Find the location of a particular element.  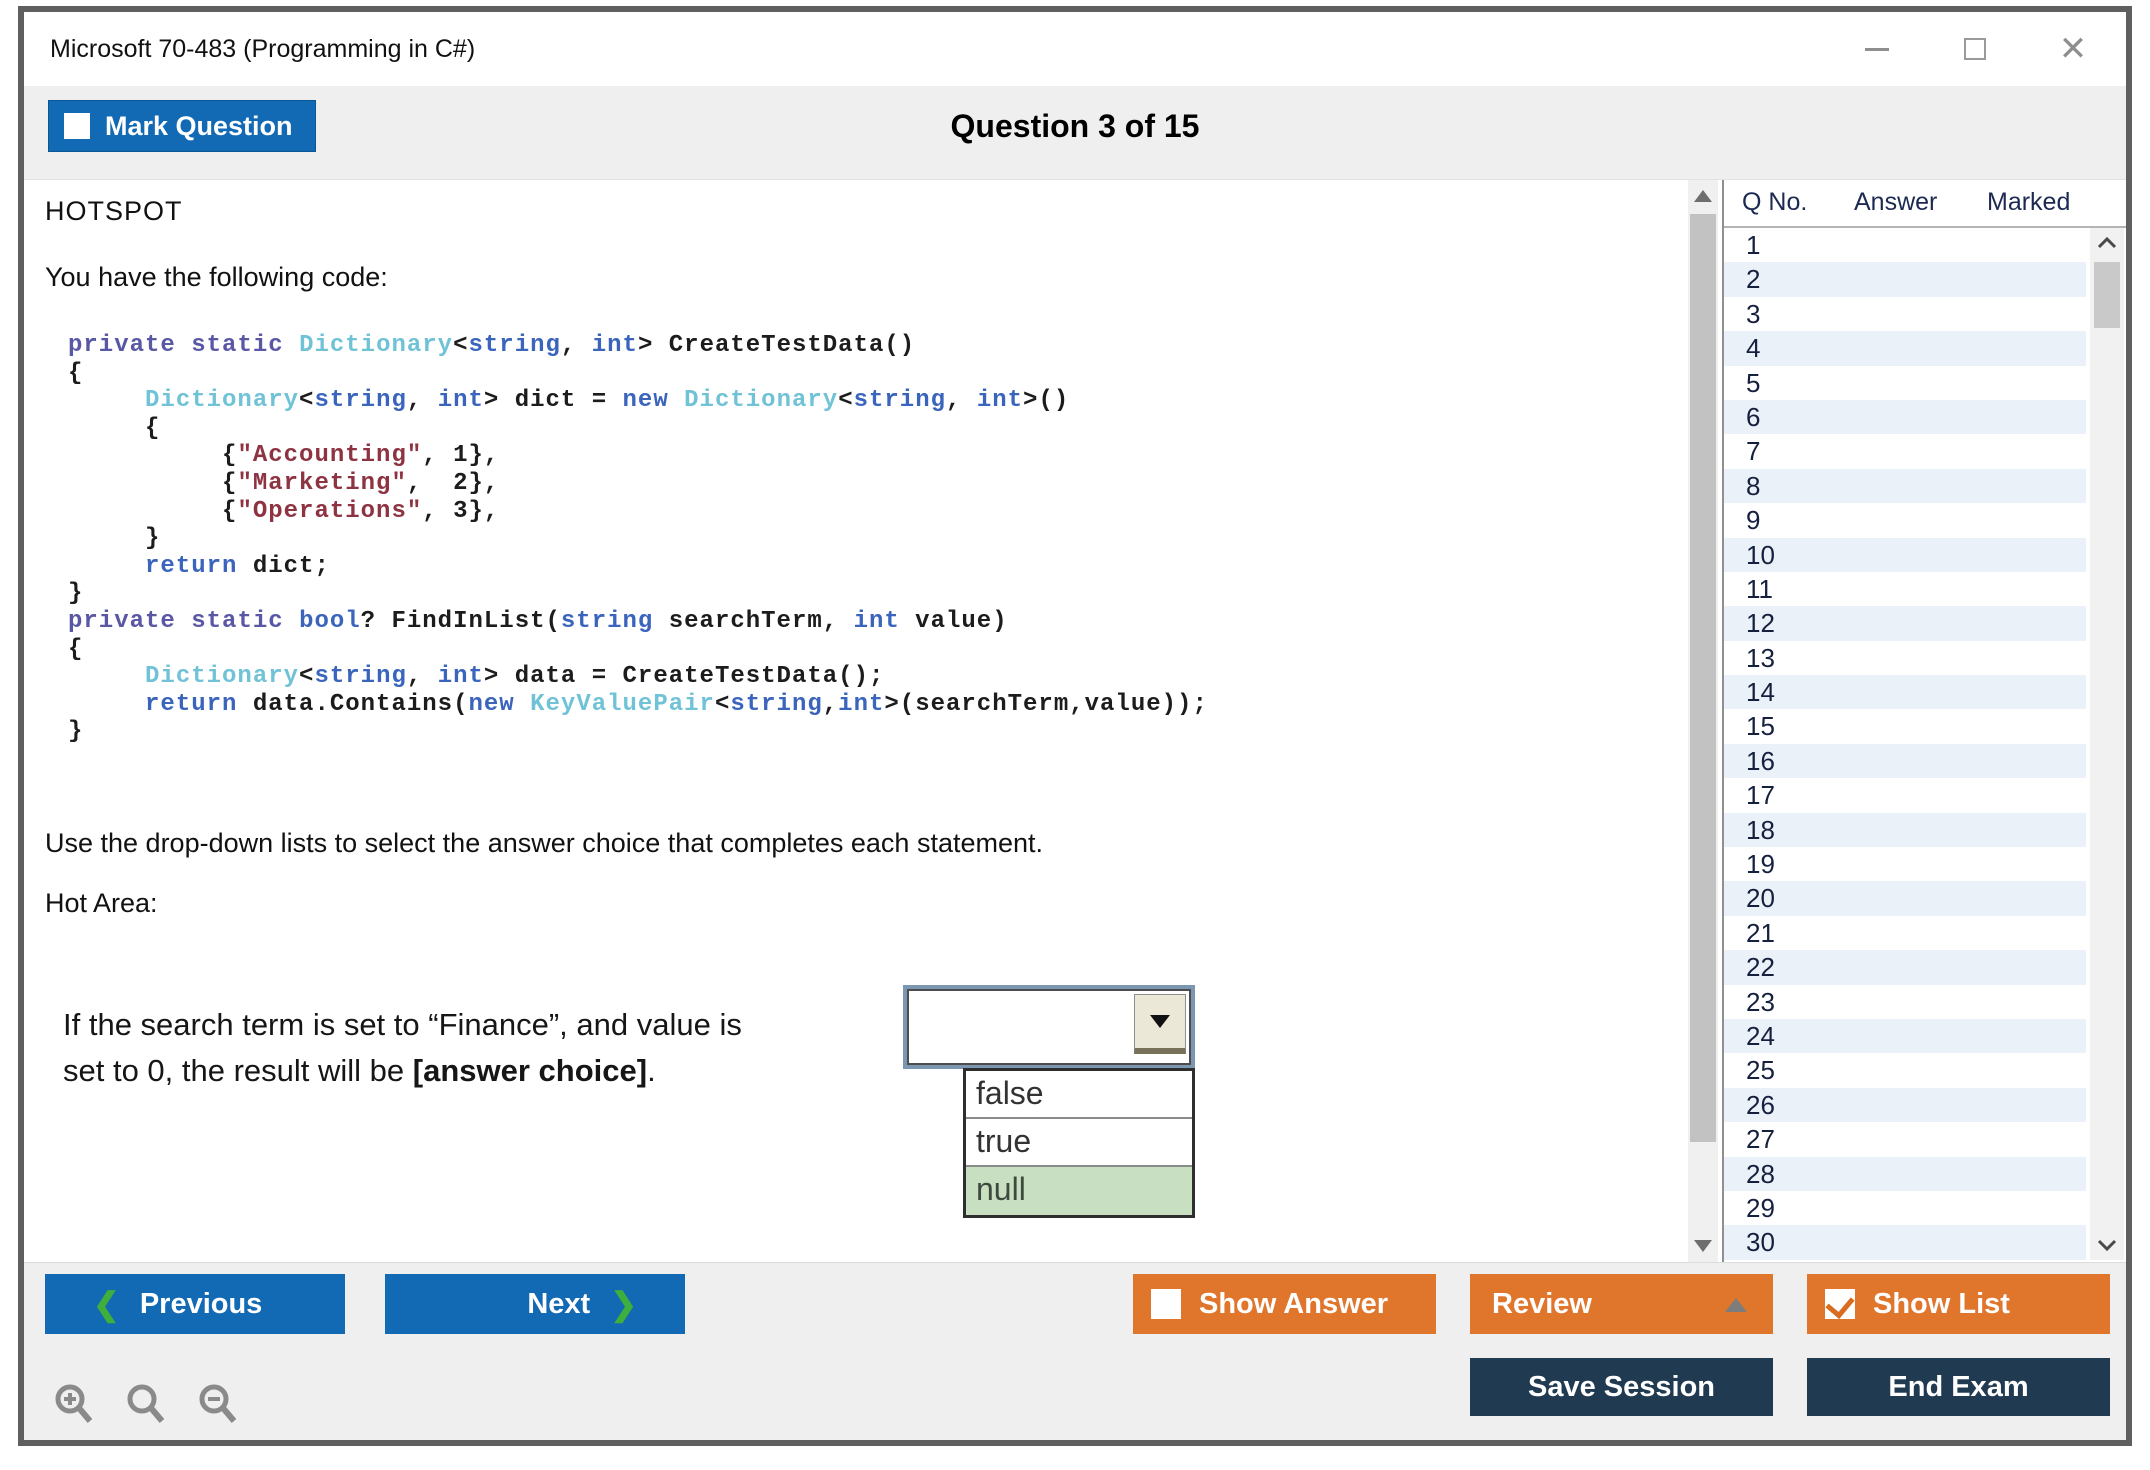

dropdown-option-true: true is located at coordinates (1079, 1143).